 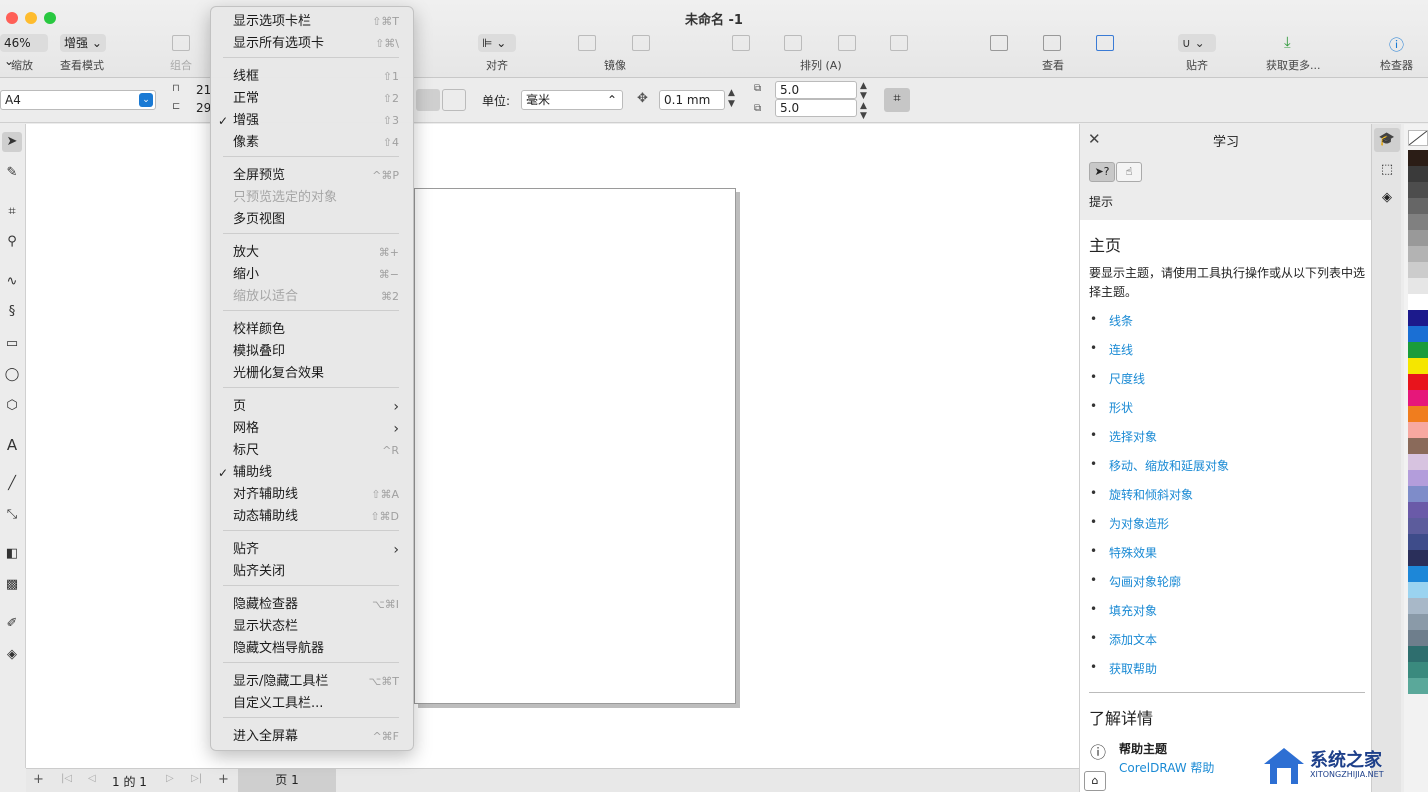 I want to click on paper-size-select: A4 ⌄, so click(x=78, y=100).